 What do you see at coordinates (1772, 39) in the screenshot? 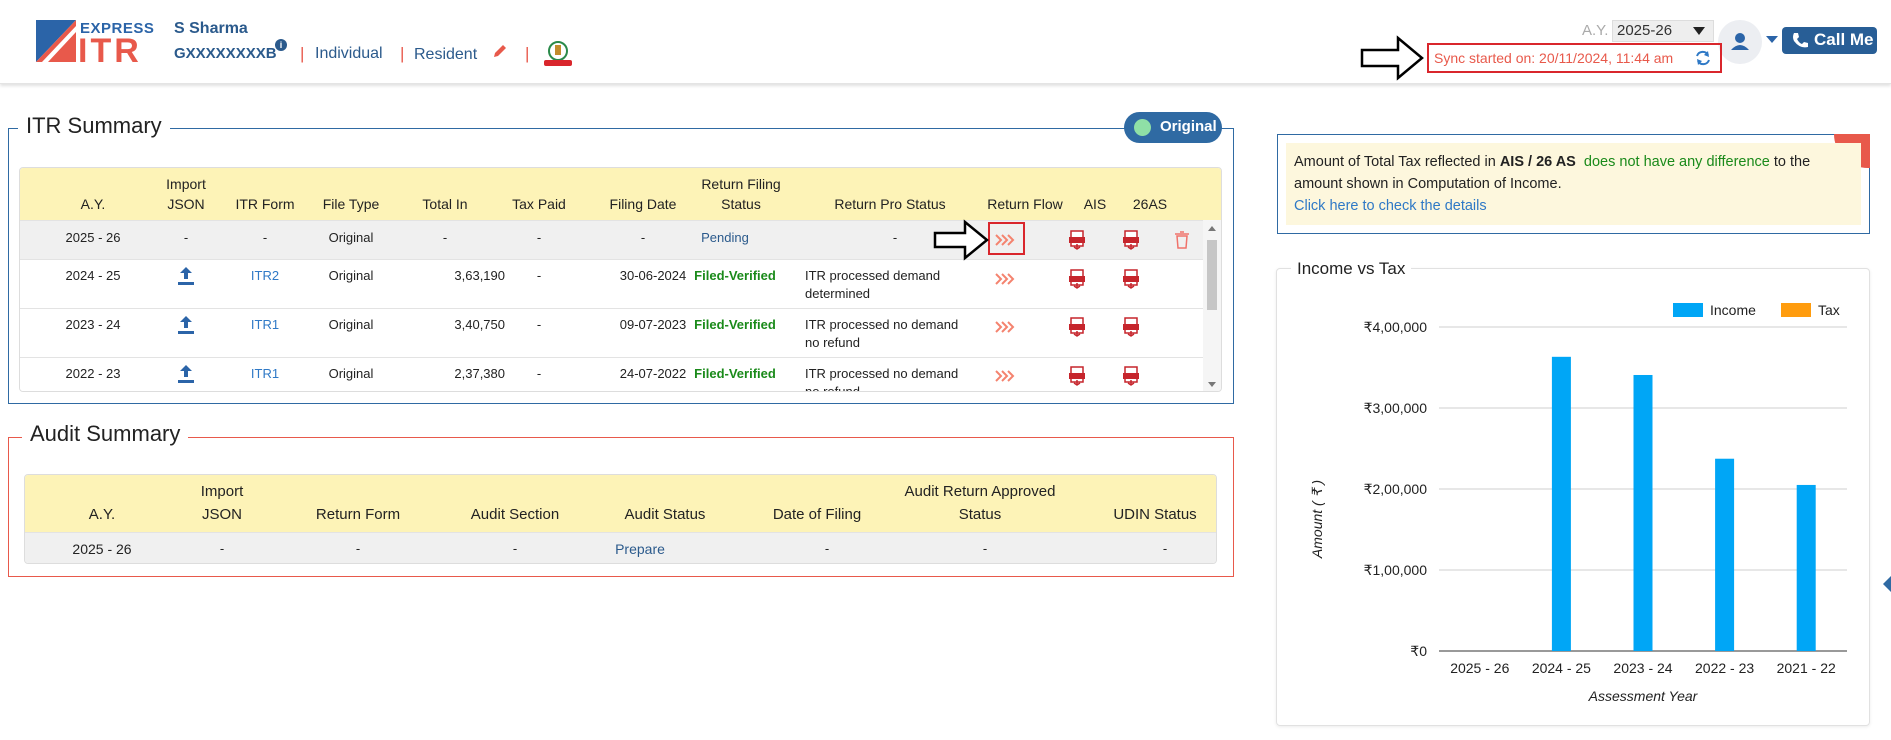
I see `user-menu-caret-icon` at bounding box center [1772, 39].